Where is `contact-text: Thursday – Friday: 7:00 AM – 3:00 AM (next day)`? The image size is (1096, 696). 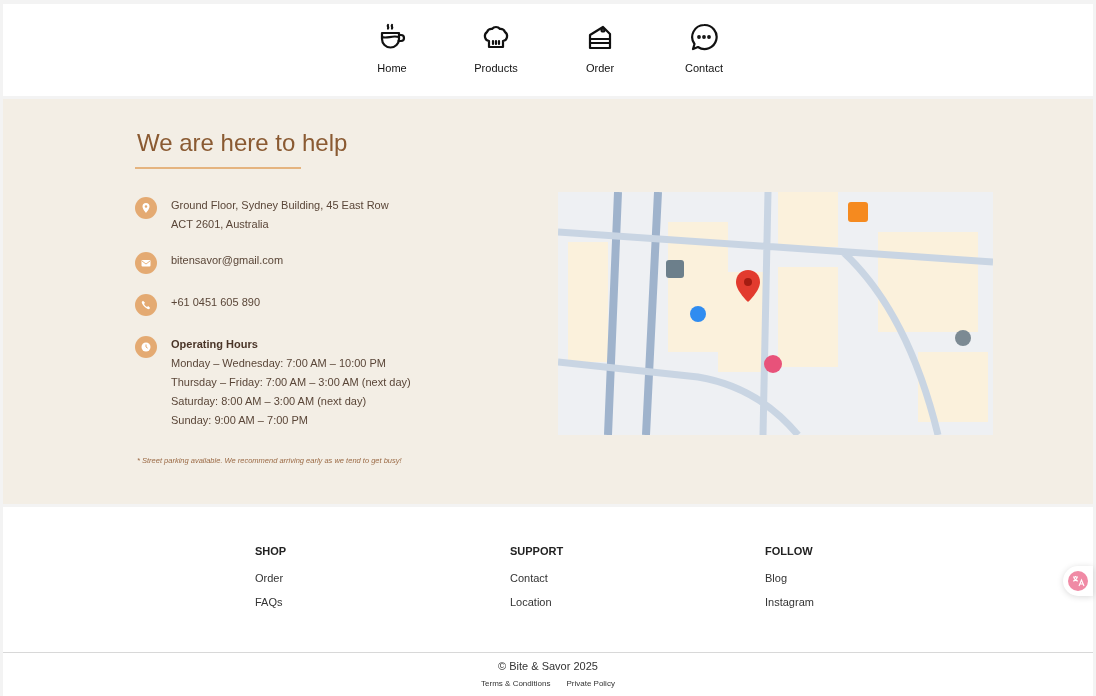 contact-text: Thursday – Friday: 7:00 AM – 3:00 AM (next day) is located at coordinates (291, 382).